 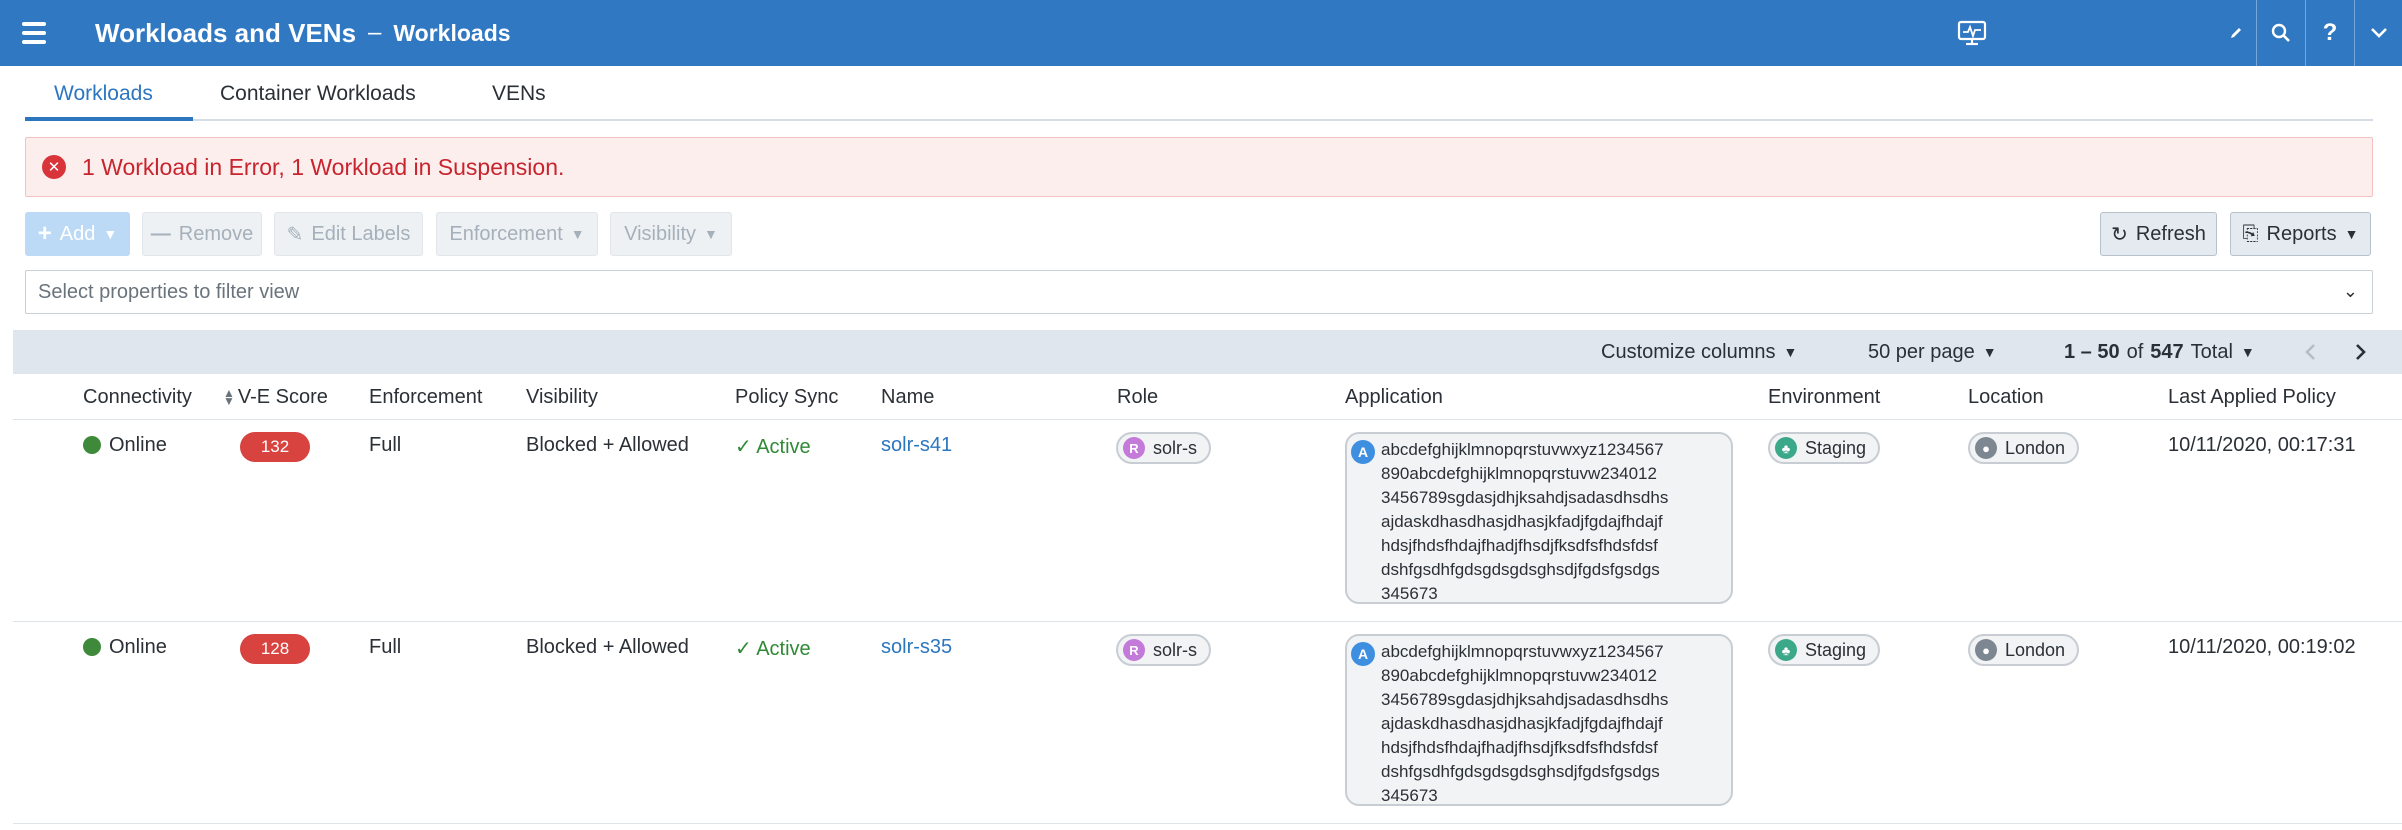 I want to click on page-range: 1 – 50, so click(x=2092, y=351).